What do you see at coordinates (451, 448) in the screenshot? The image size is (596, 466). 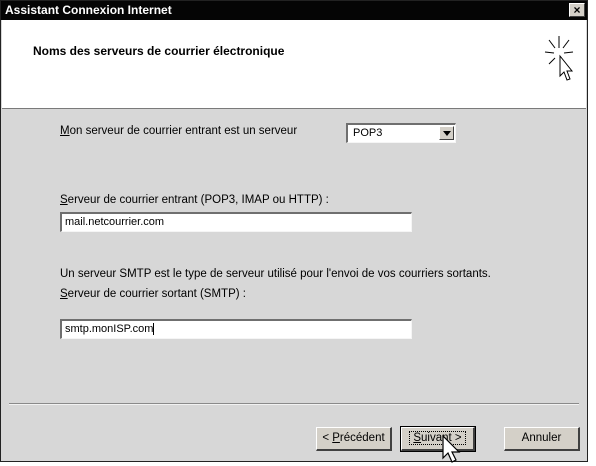 I see `mouse-pointer-icon` at bounding box center [451, 448].